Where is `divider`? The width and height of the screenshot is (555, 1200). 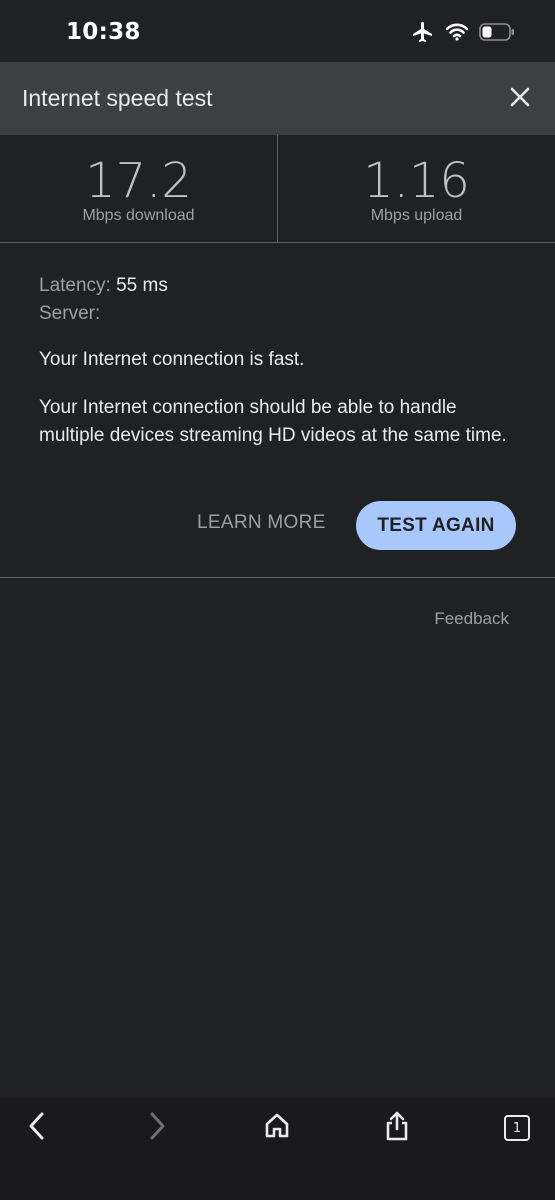
divider is located at coordinates (277, 577).